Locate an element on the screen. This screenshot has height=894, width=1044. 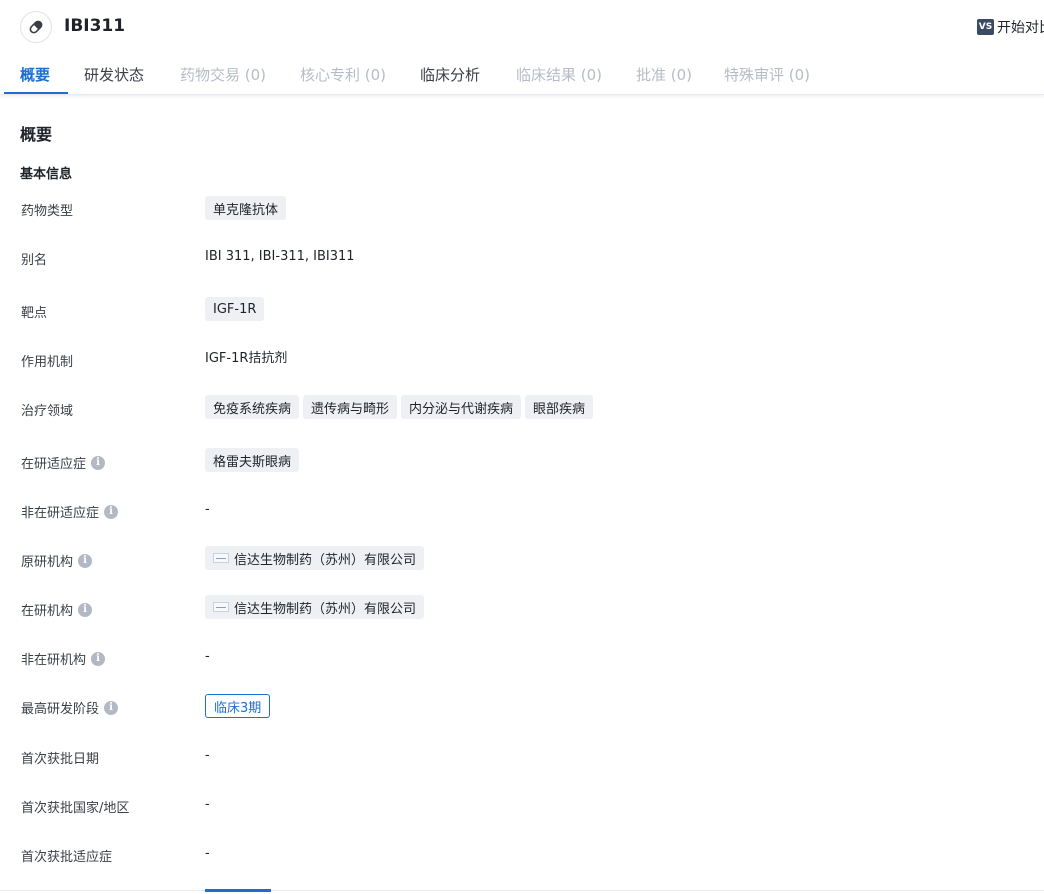
first-approval-date-label: 首次获批日期 is located at coordinates (60, 757).